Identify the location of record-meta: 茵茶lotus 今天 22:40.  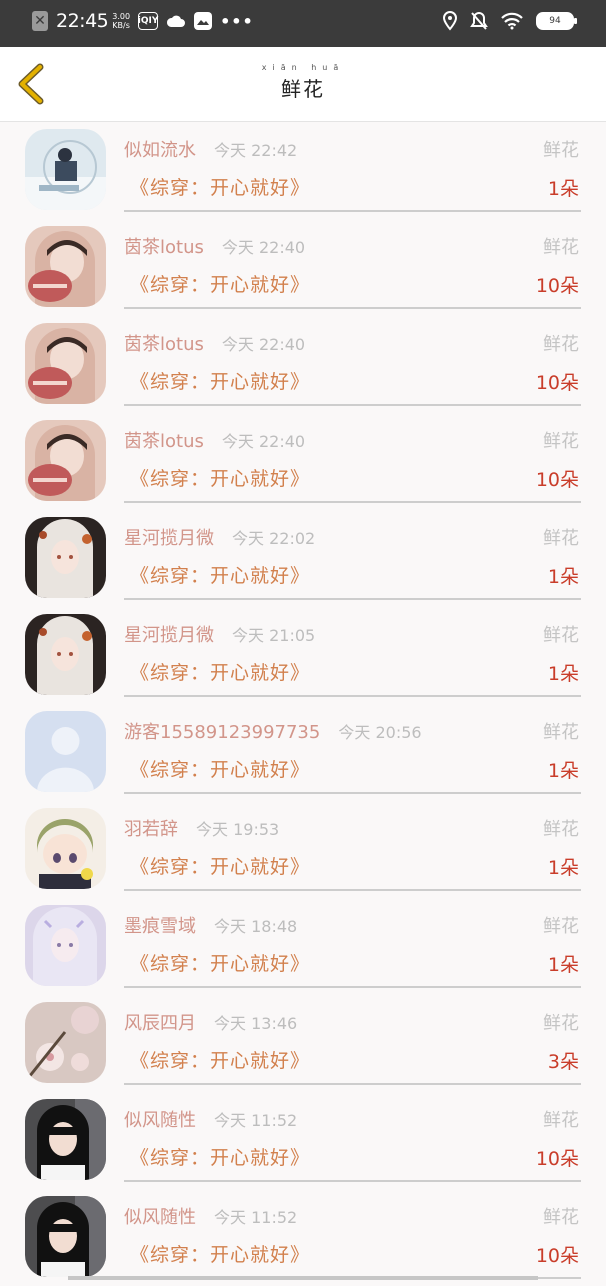
(214, 440).